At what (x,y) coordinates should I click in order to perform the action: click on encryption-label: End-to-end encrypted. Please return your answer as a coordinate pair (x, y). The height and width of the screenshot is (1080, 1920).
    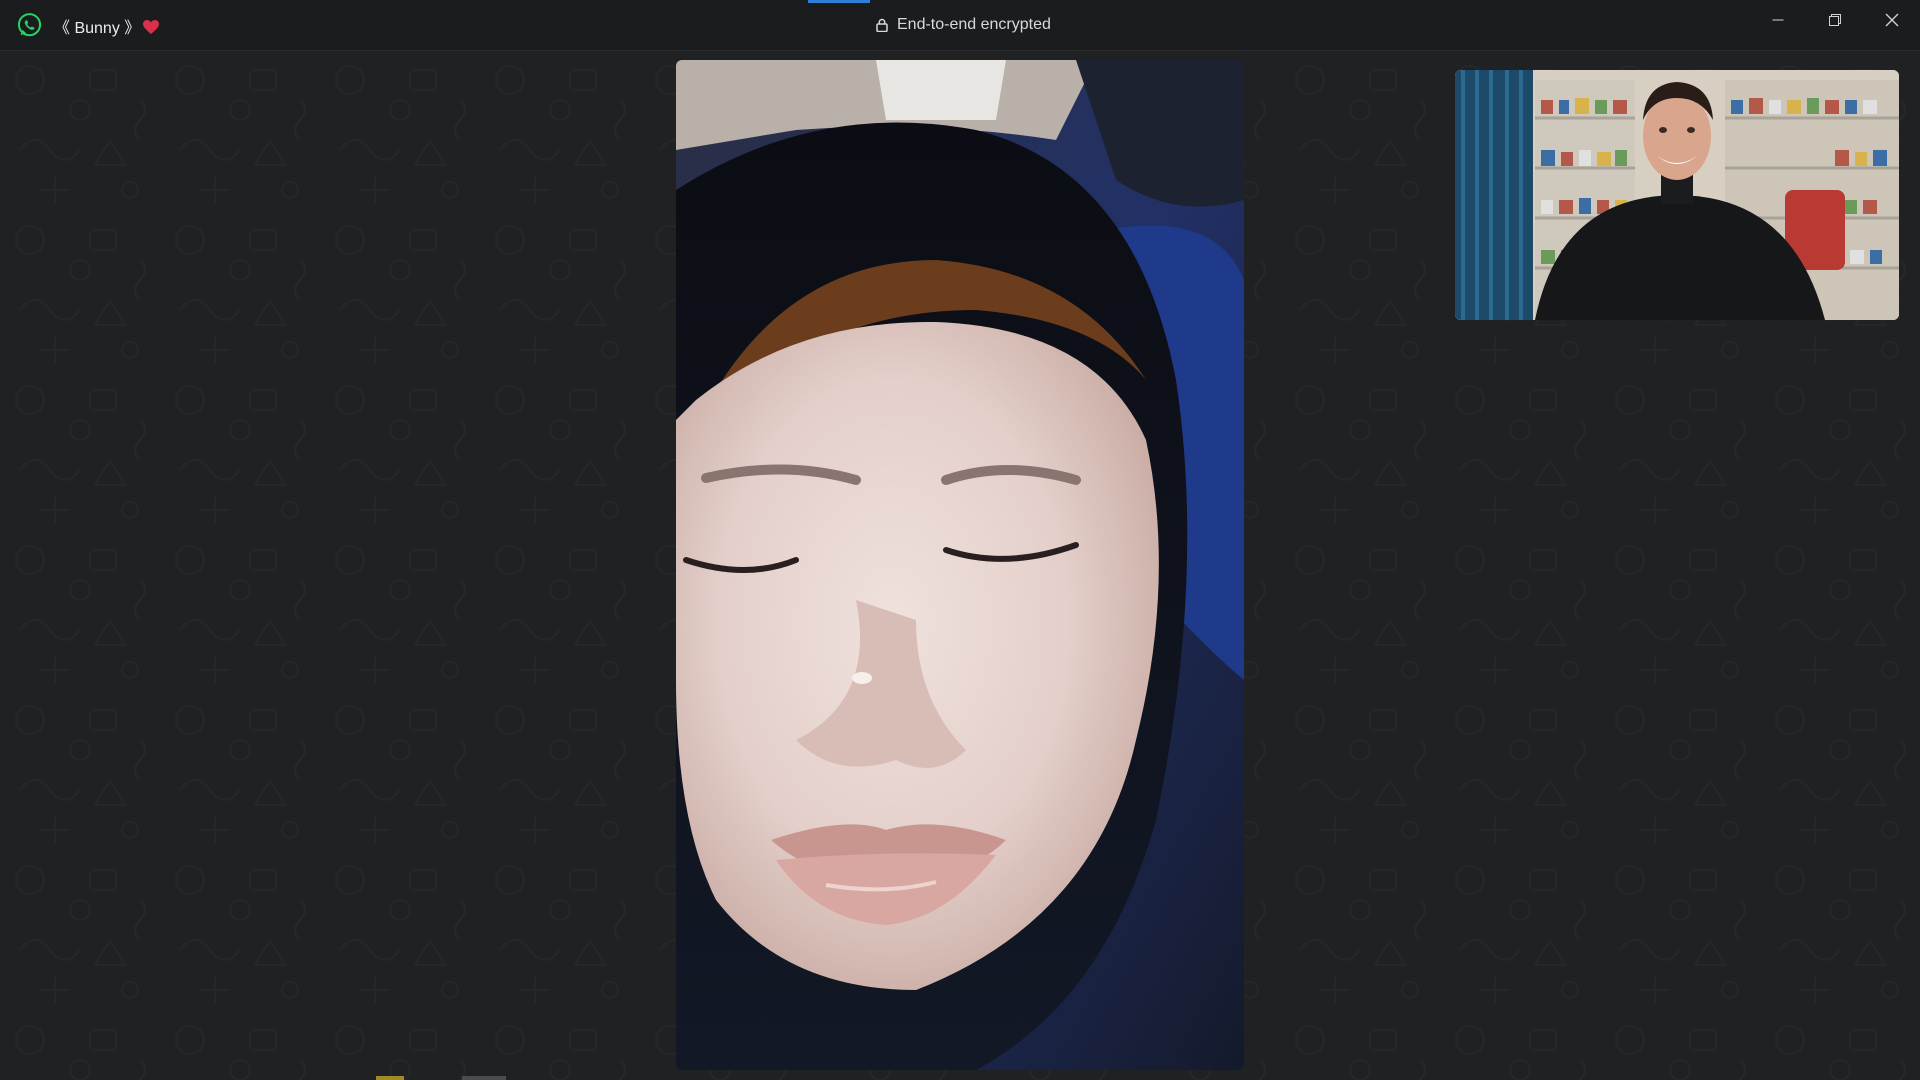
    Looking at the image, I should click on (974, 24).